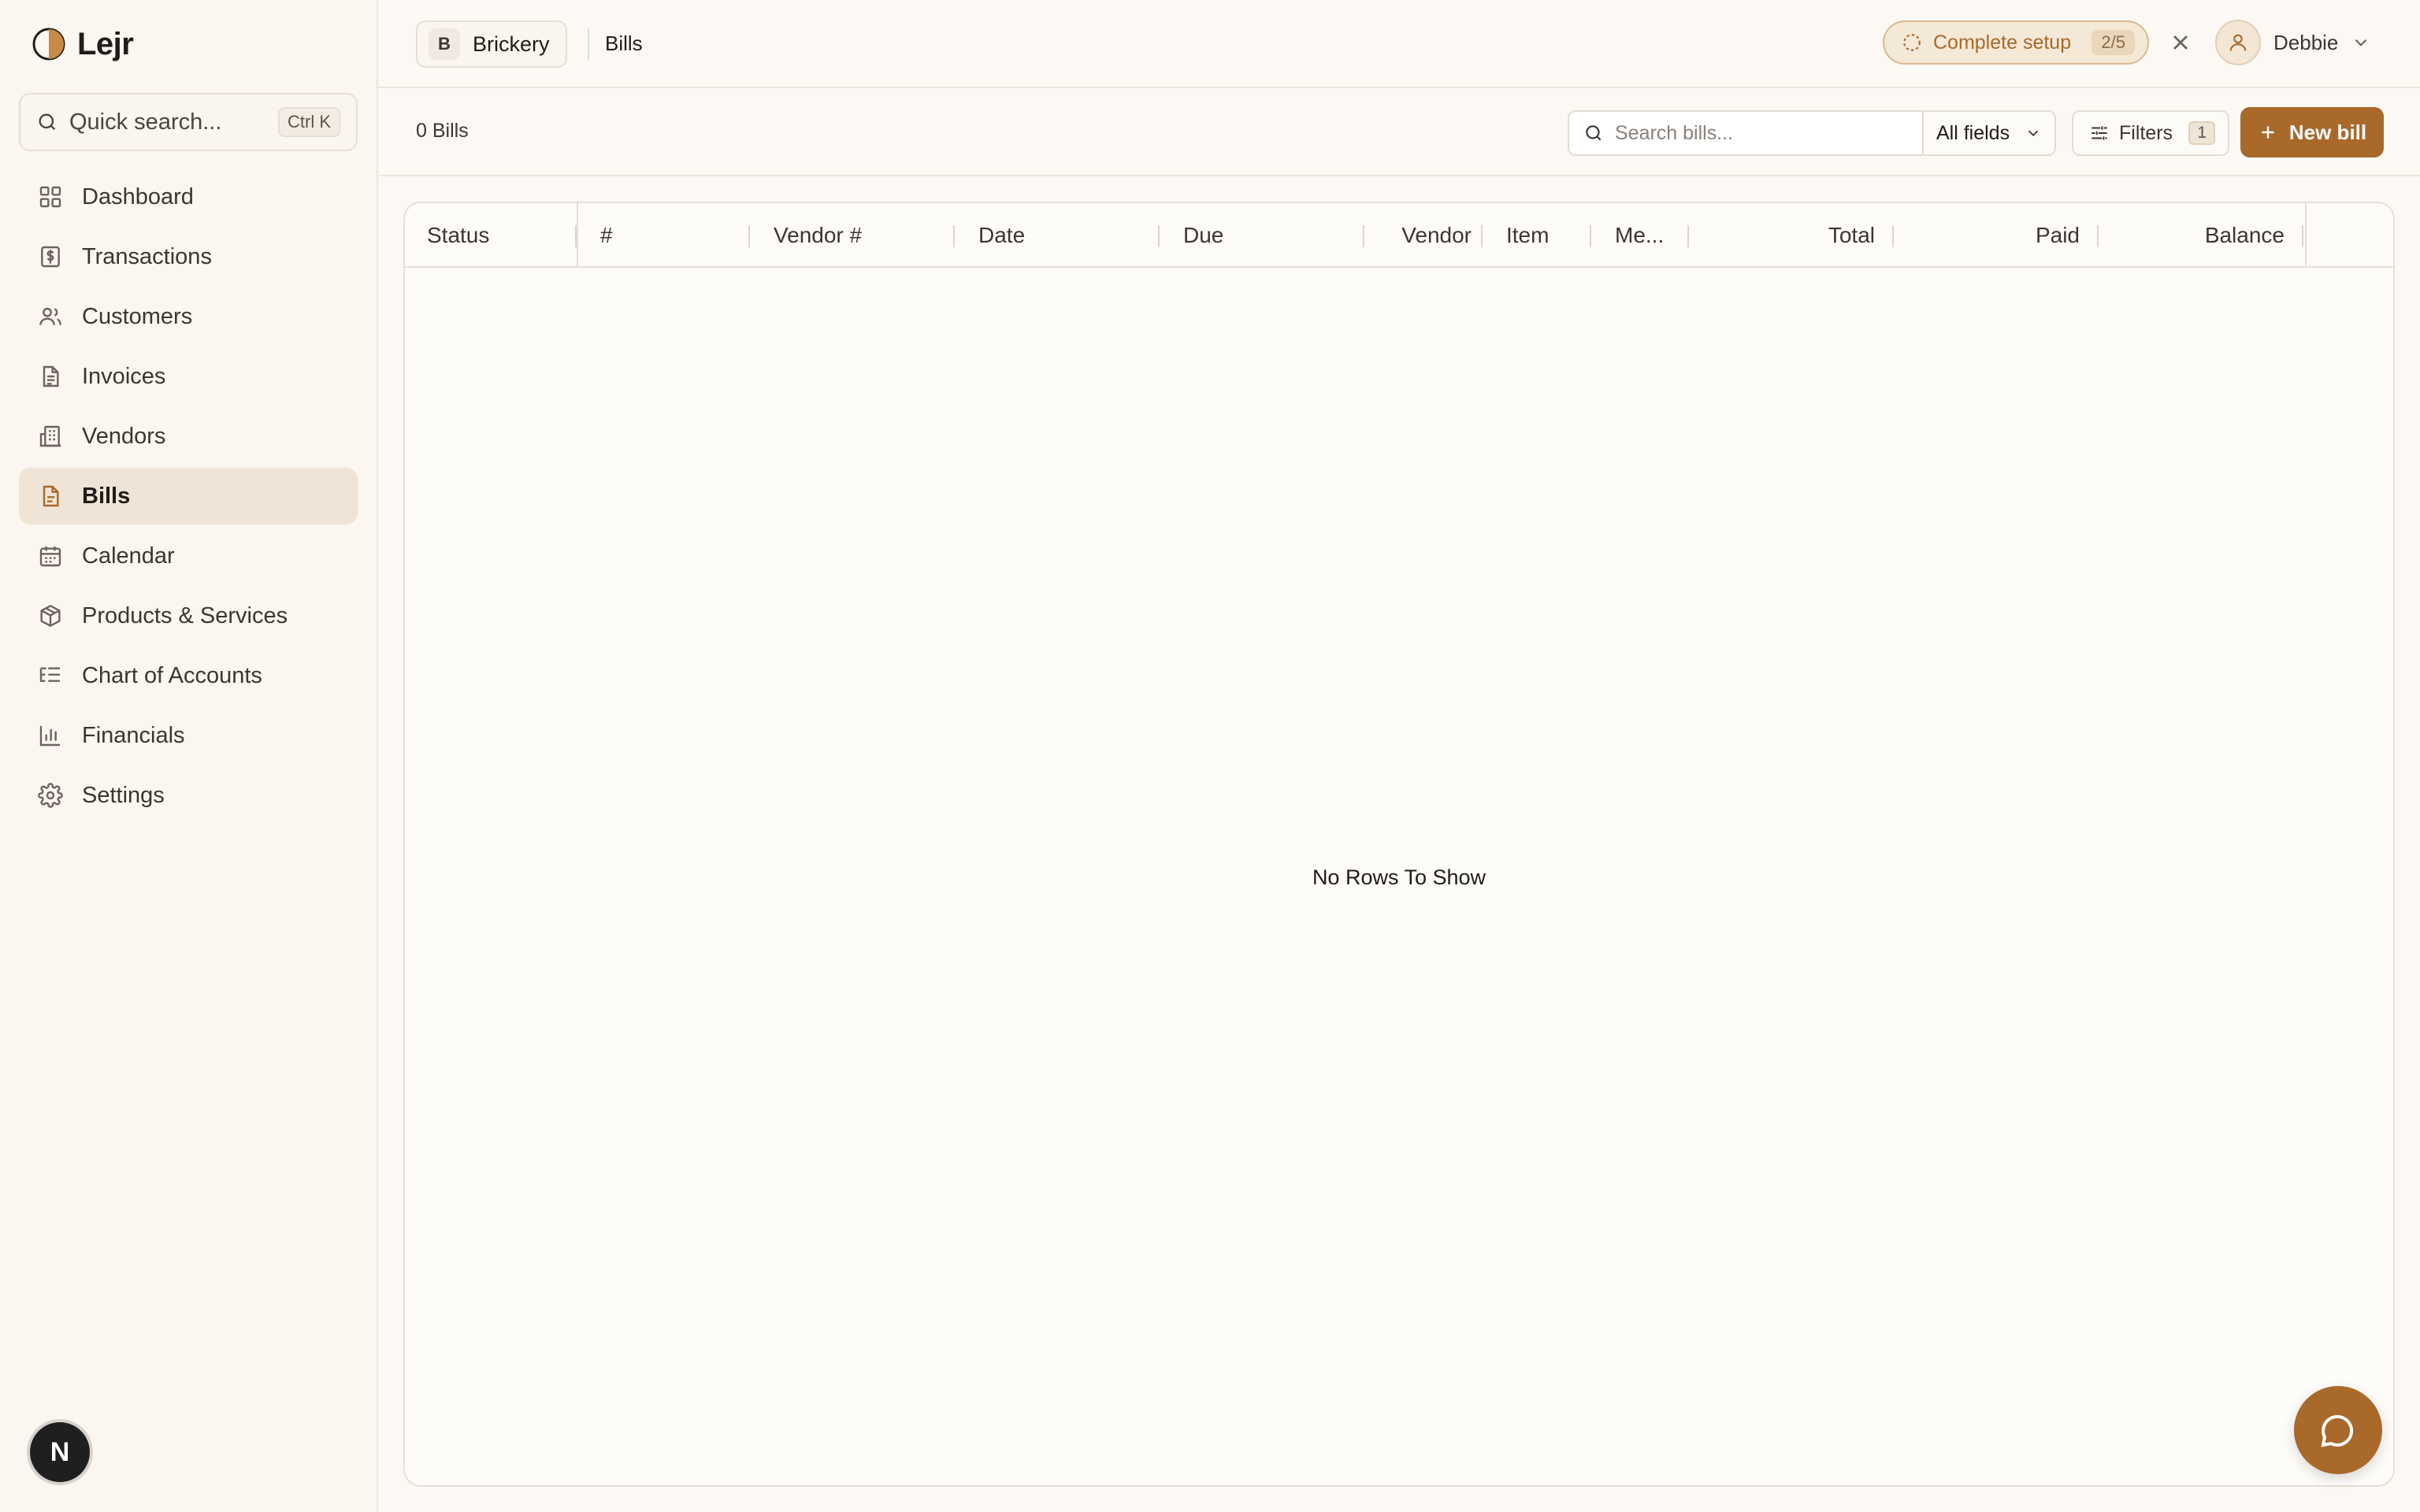 The height and width of the screenshot is (1512, 2420). What do you see at coordinates (2268, 132) in the screenshot?
I see `plus-icon` at bounding box center [2268, 132].